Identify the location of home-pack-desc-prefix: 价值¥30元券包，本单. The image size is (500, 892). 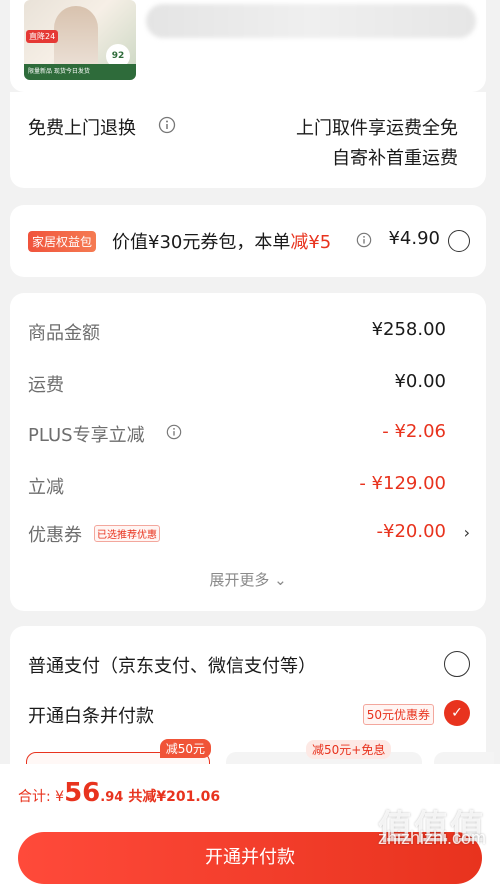
(201, 242).